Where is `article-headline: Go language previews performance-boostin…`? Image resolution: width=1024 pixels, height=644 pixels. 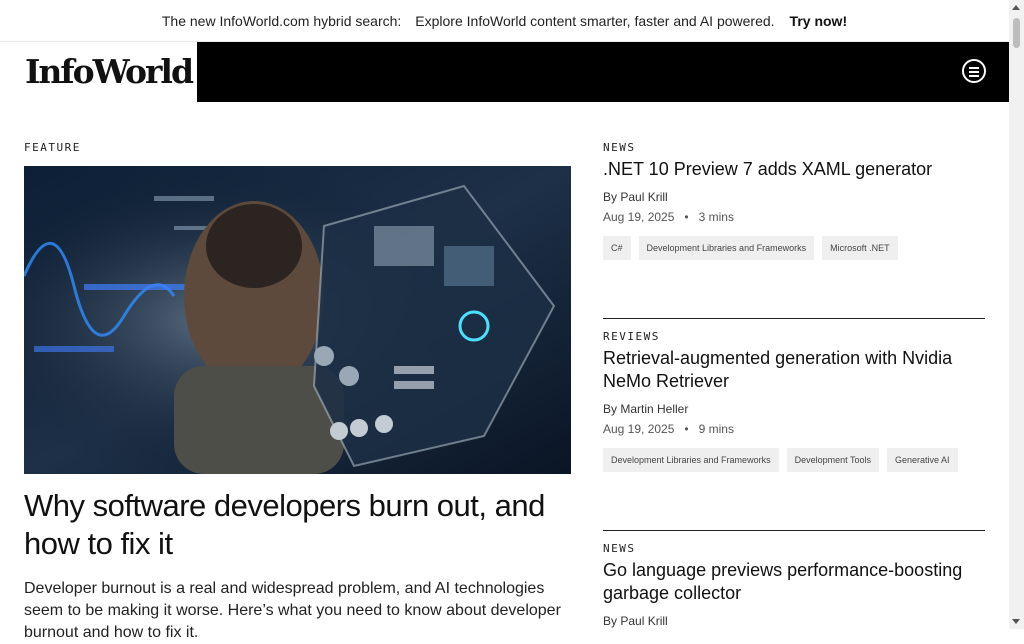 article-headline: Go language previews performance-boostin… is located at coordinates (794, 582).